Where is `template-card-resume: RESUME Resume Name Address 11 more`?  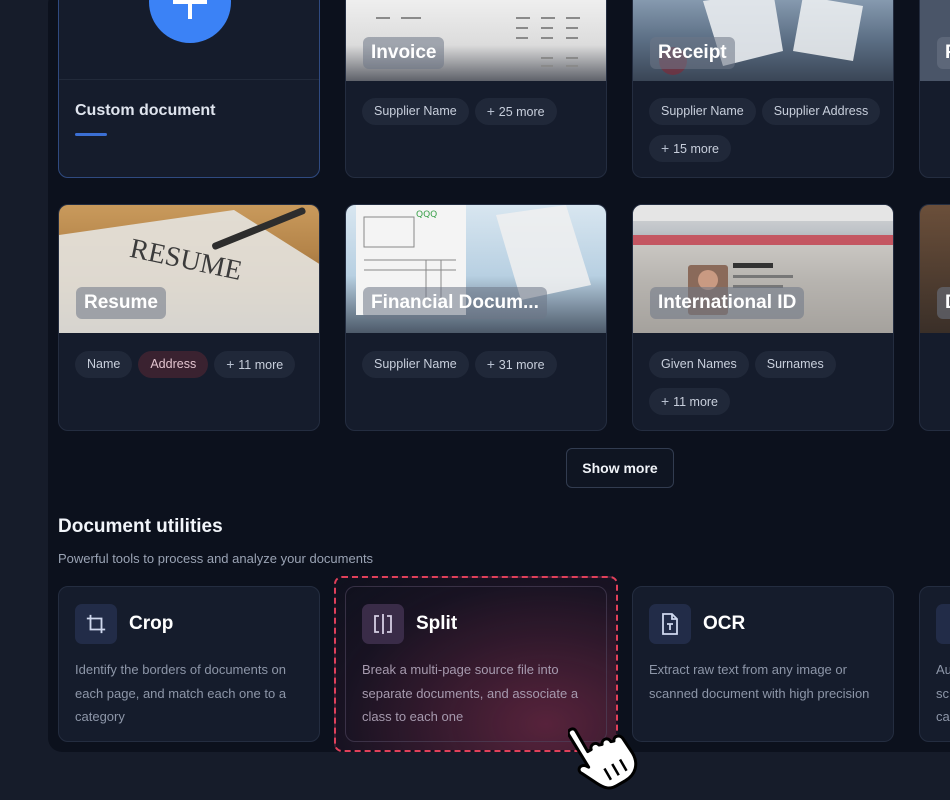 template-card-resume: RESUME Resume Name Address 11 more is located at coordinates (189, 317).